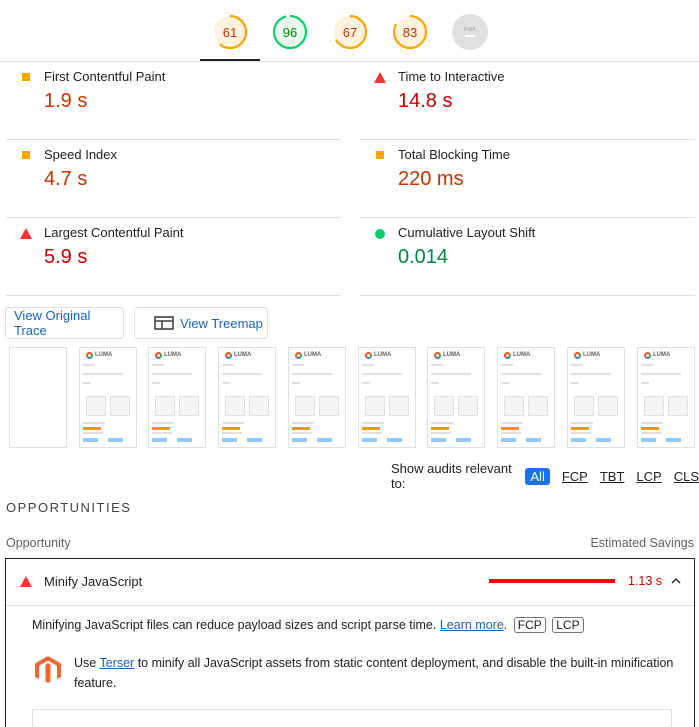 The height and width of the screenshot is (727, 699). I want to click on pass-circle-icon, so click(380, 234).